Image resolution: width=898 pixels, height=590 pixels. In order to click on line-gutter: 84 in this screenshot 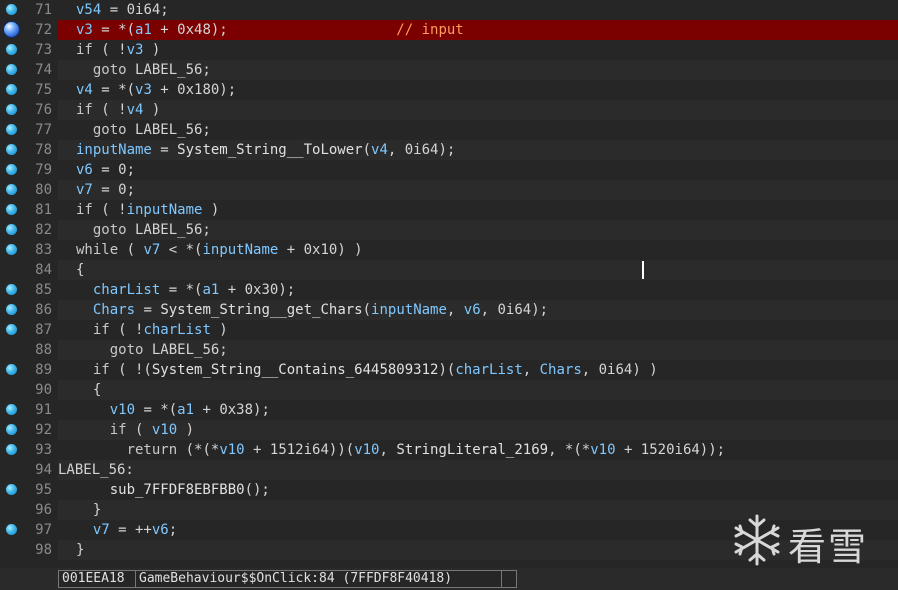, I will do `click(29, 270)`.